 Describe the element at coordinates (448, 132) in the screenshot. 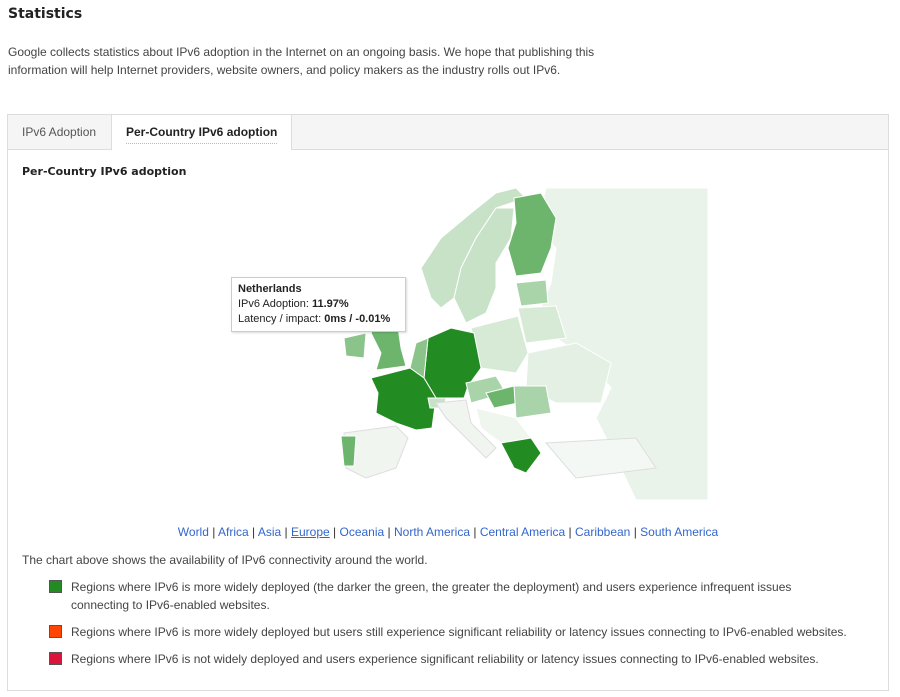

I see `tab-bar: IPv6 Adoption Per-Country IPv6 adoption` at that location.